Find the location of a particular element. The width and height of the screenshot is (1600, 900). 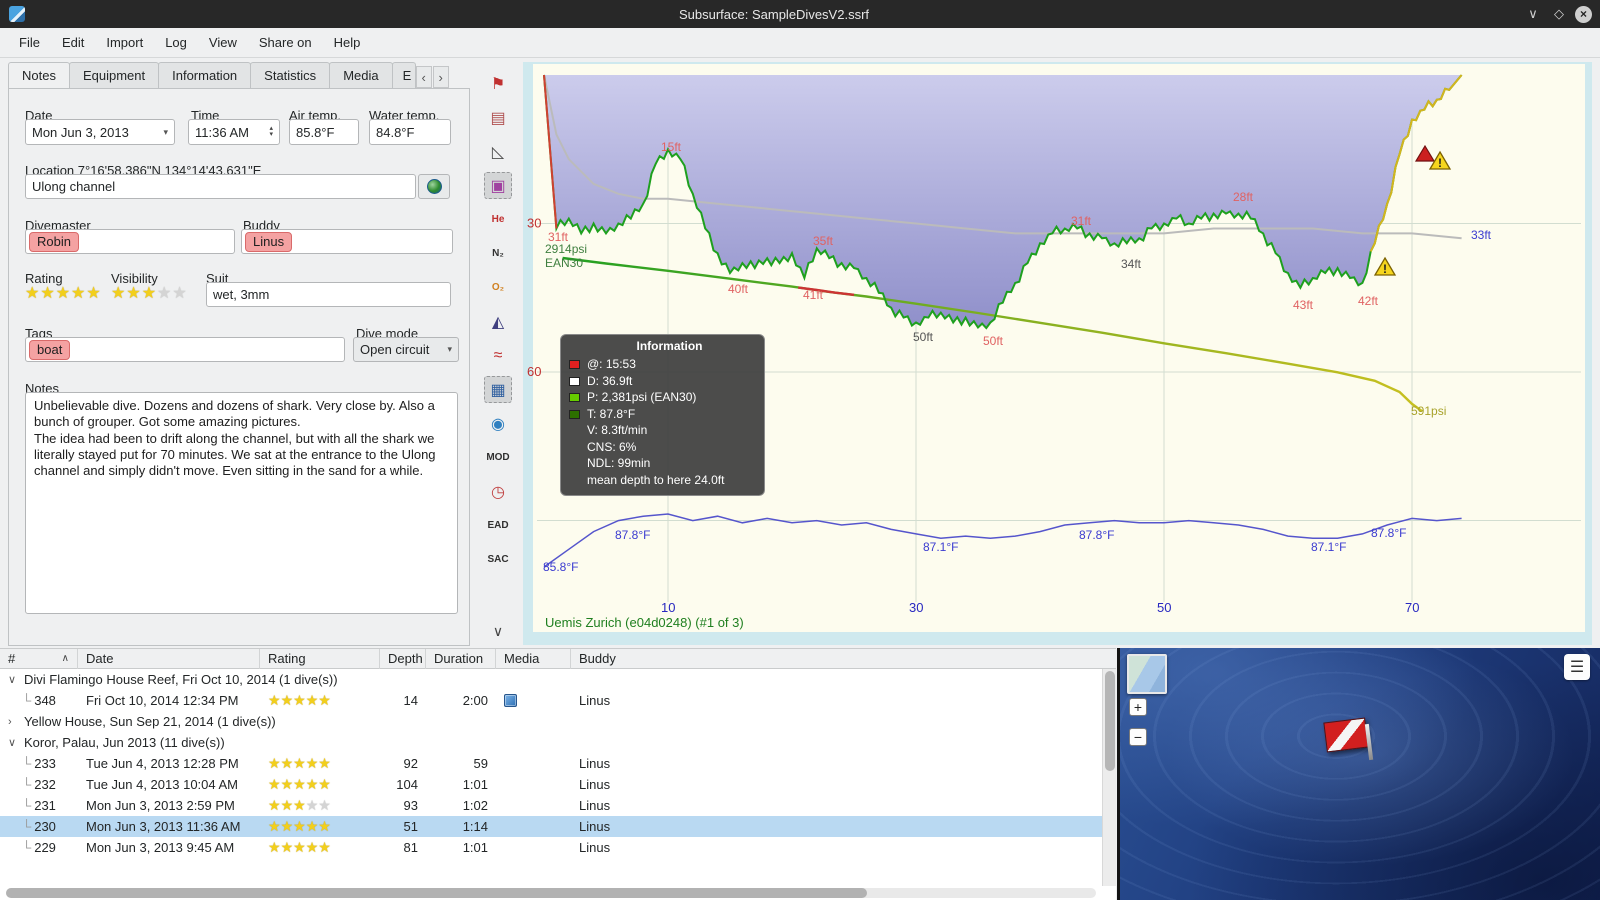

menu-file: File is located at coordinates (29, 42).